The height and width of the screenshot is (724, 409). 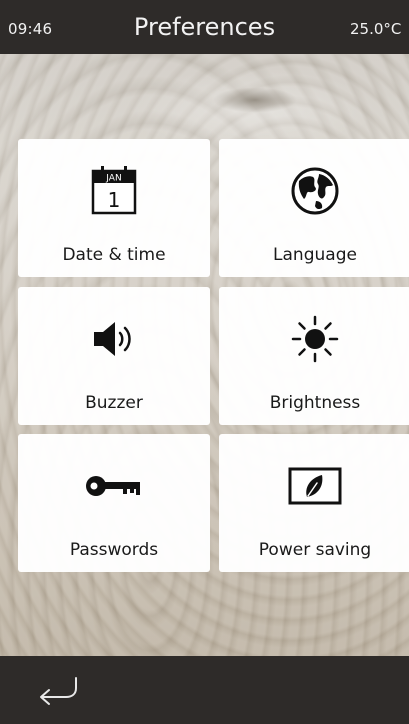 I want to click on back-button, so click(x=60, y=690).